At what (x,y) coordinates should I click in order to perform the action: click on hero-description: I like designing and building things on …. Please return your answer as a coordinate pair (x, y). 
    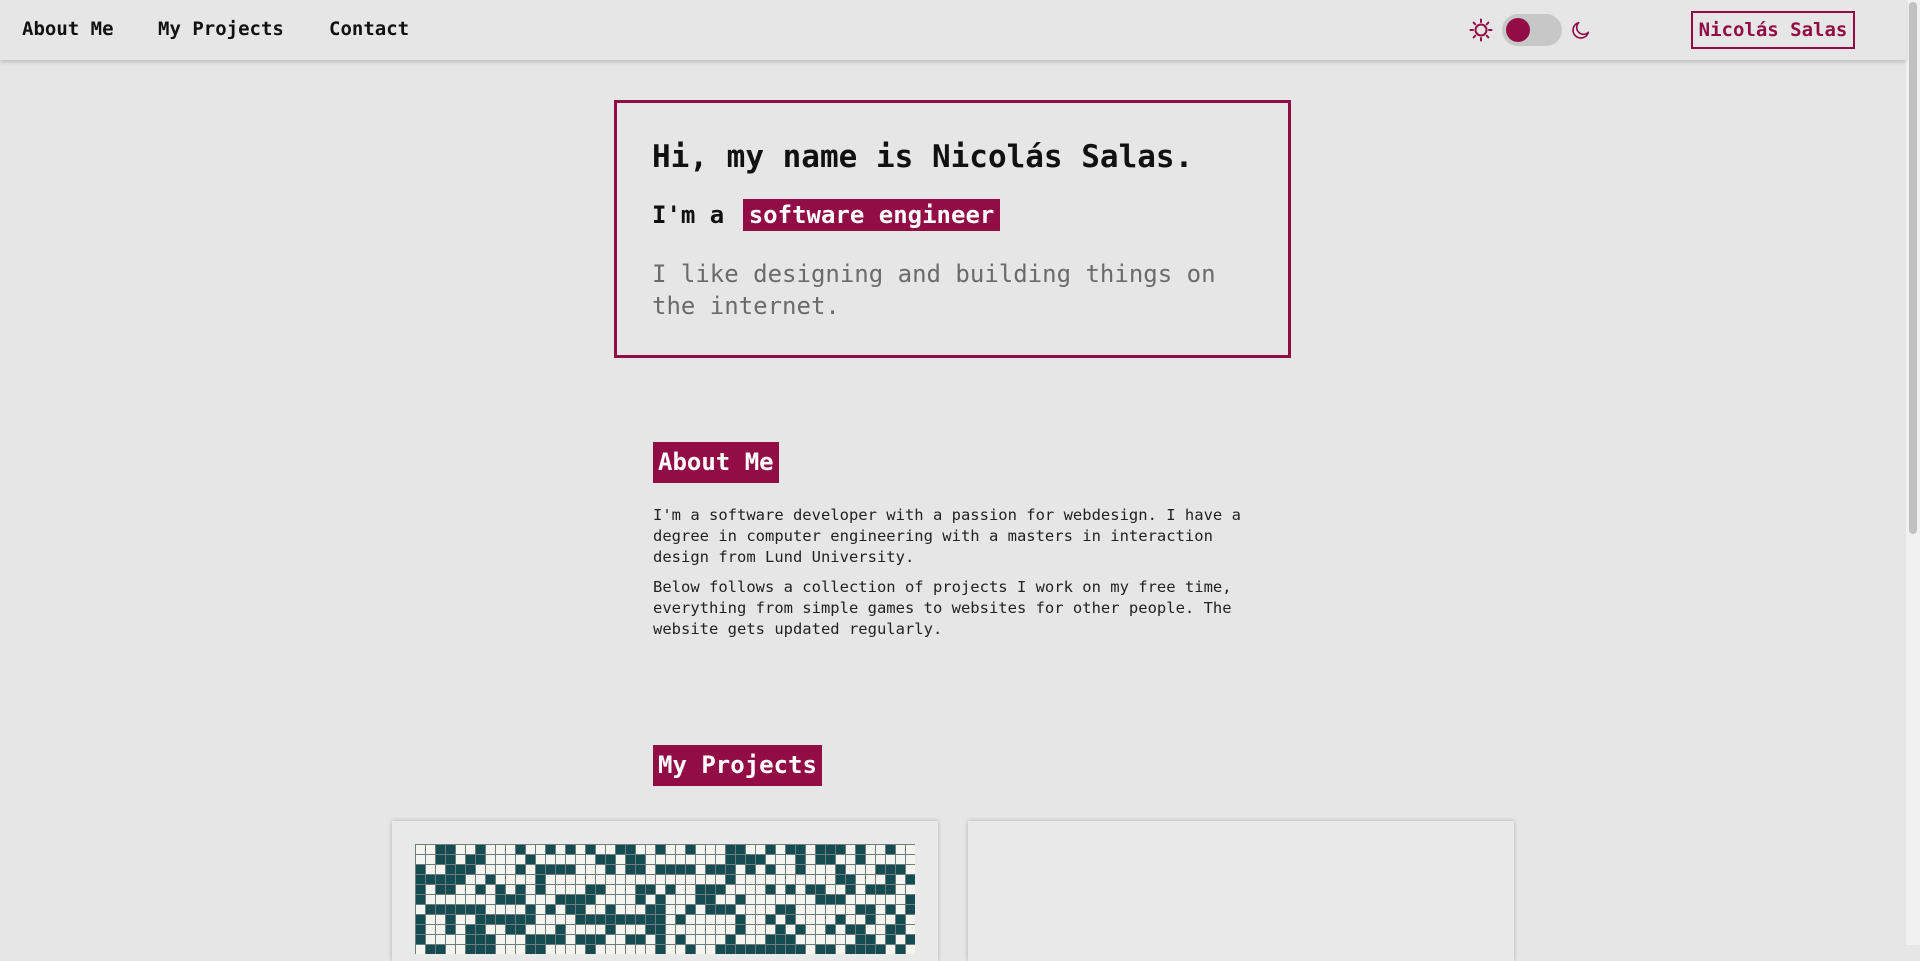
    Looking at the image, I should click on (934, 290).